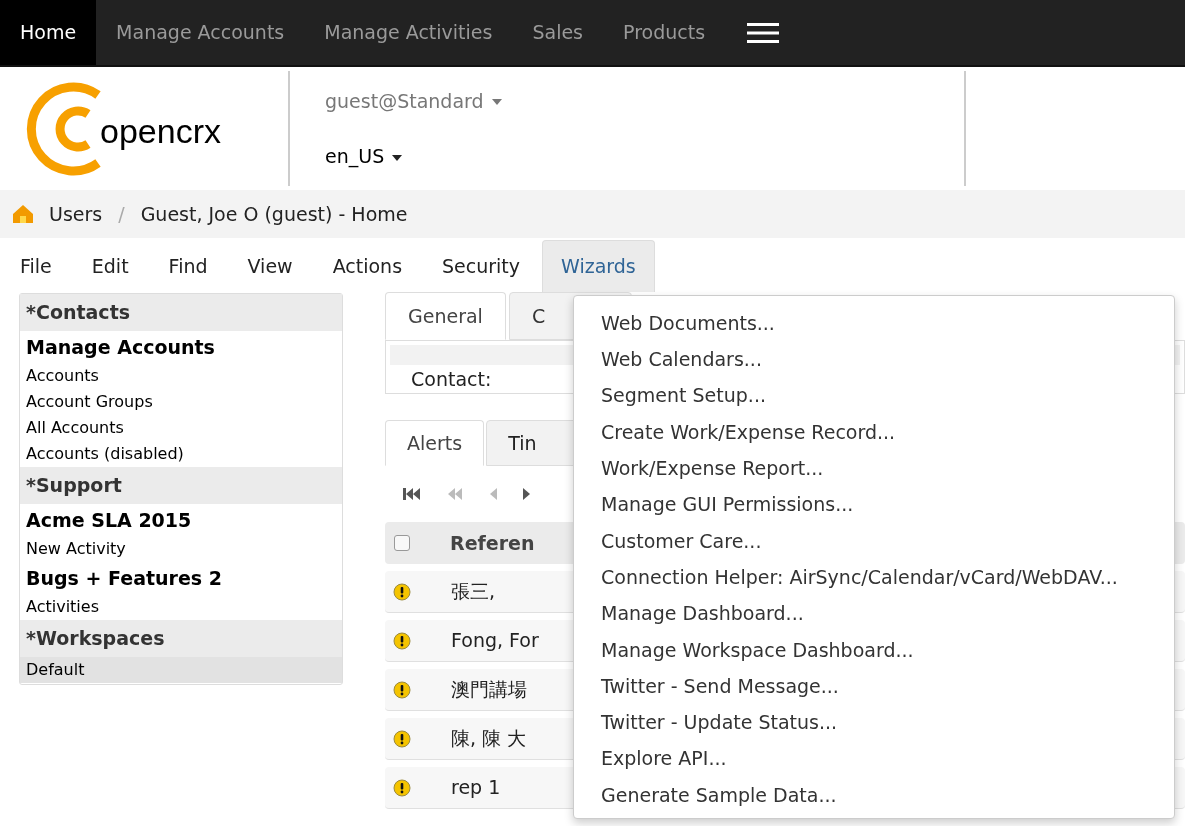 This screenshot has height=826, width=1185. What do you see at coordinates (188, 266) in the screenshot?
I see `menu-bar-item: Find` at bounding box center [188, 266].